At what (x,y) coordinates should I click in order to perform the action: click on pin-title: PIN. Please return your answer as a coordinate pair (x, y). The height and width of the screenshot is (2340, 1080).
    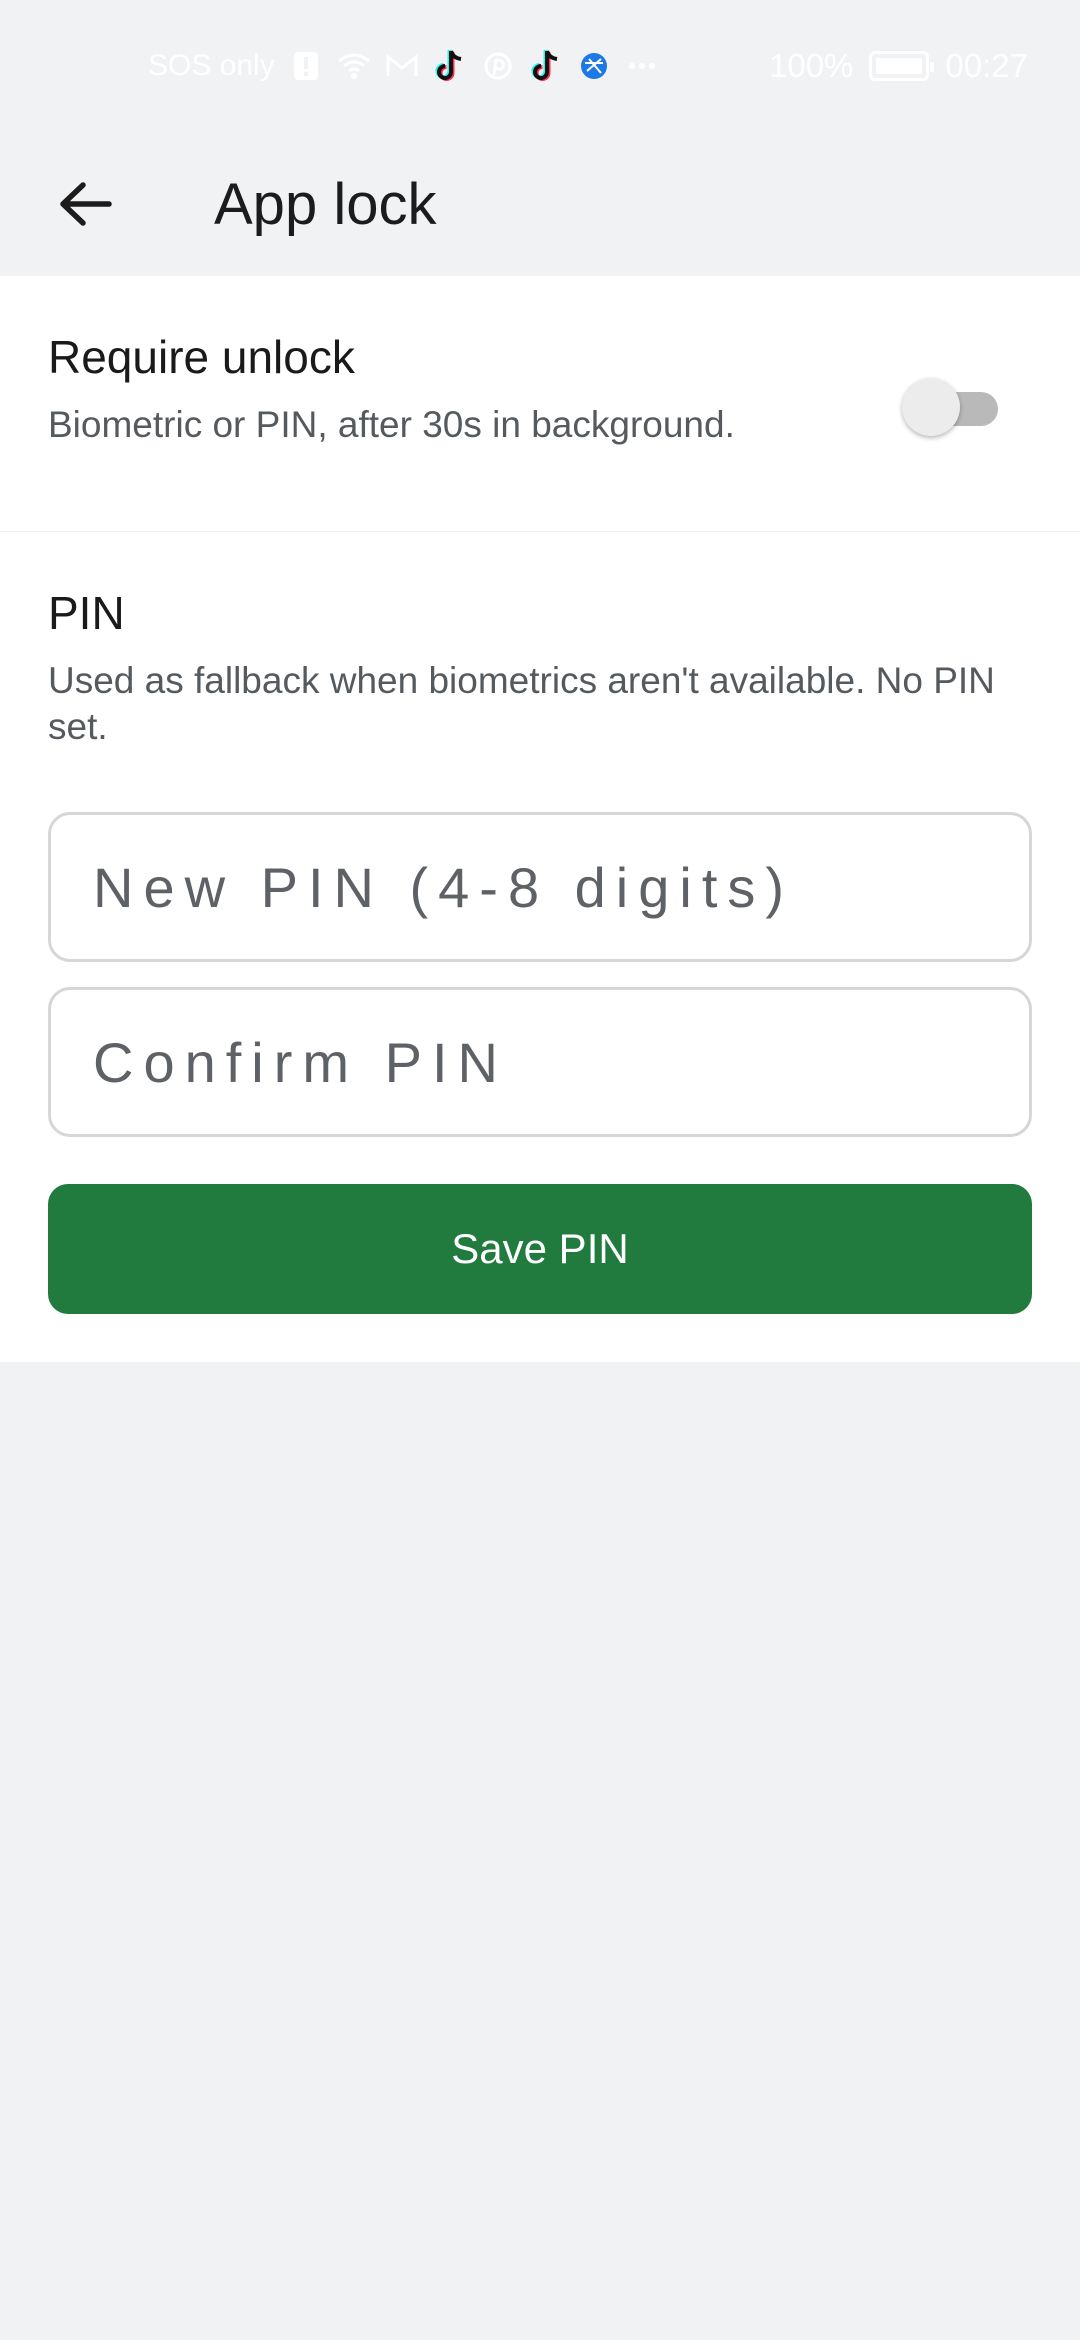
    Looking at the image, I should click on (86, 613).